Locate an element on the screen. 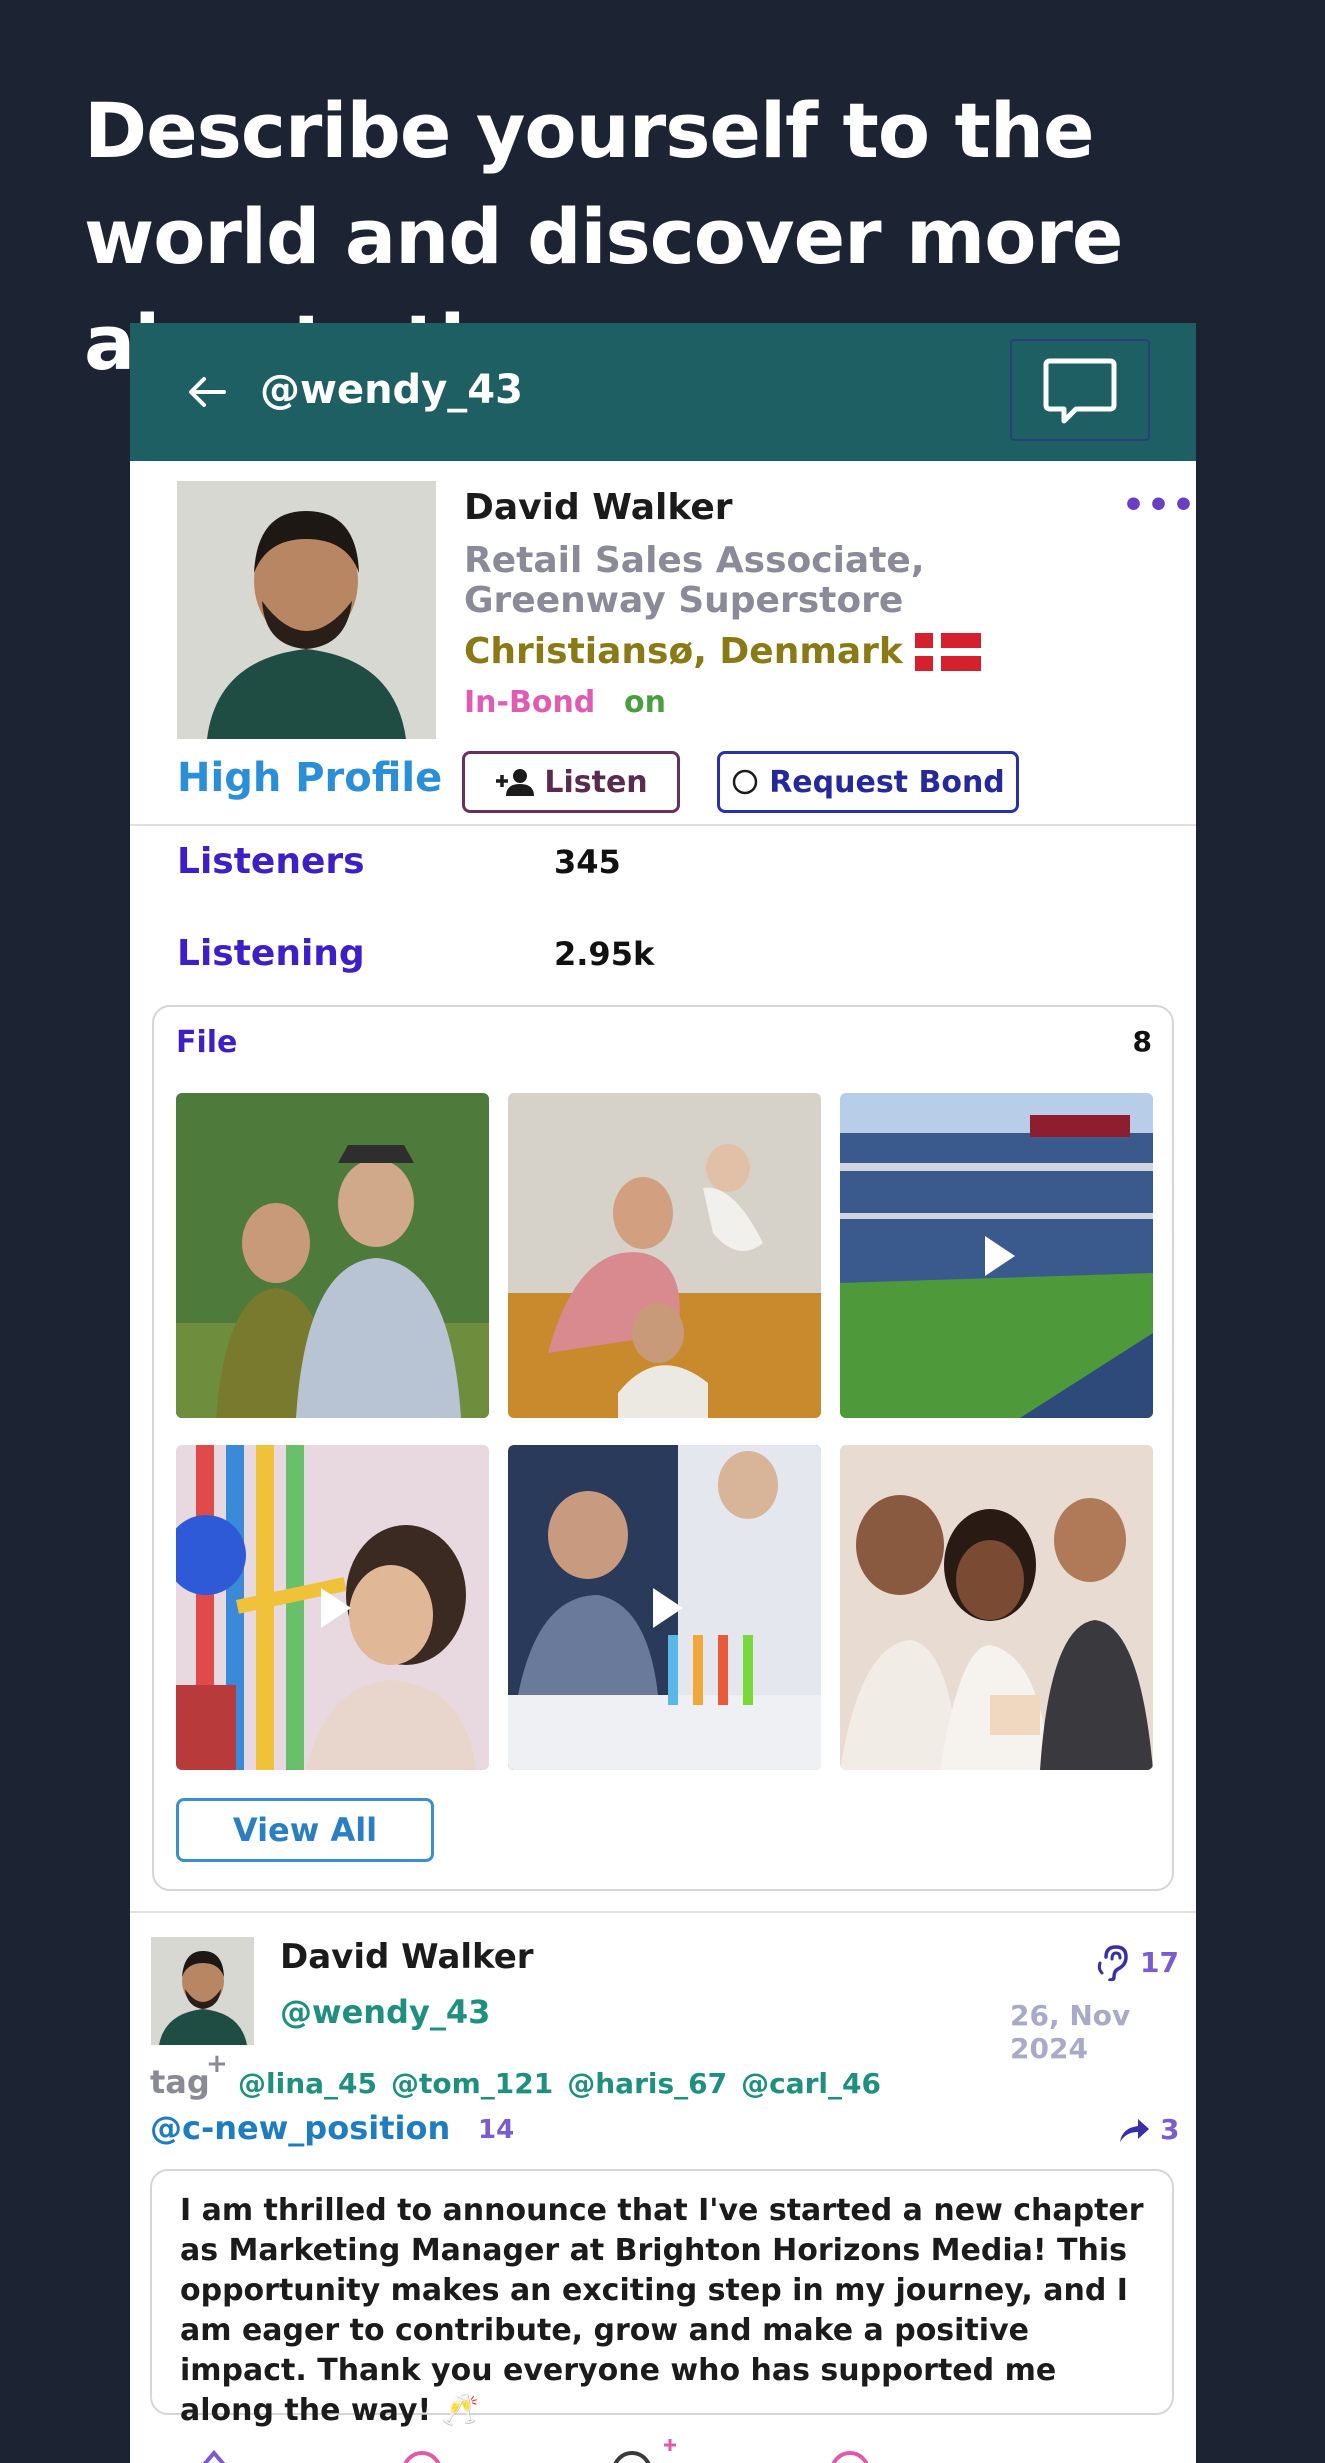 The height and width of the screenshot is (2463, 1325). listen-count-value: 17 is located at coordinates (1159, 1962).